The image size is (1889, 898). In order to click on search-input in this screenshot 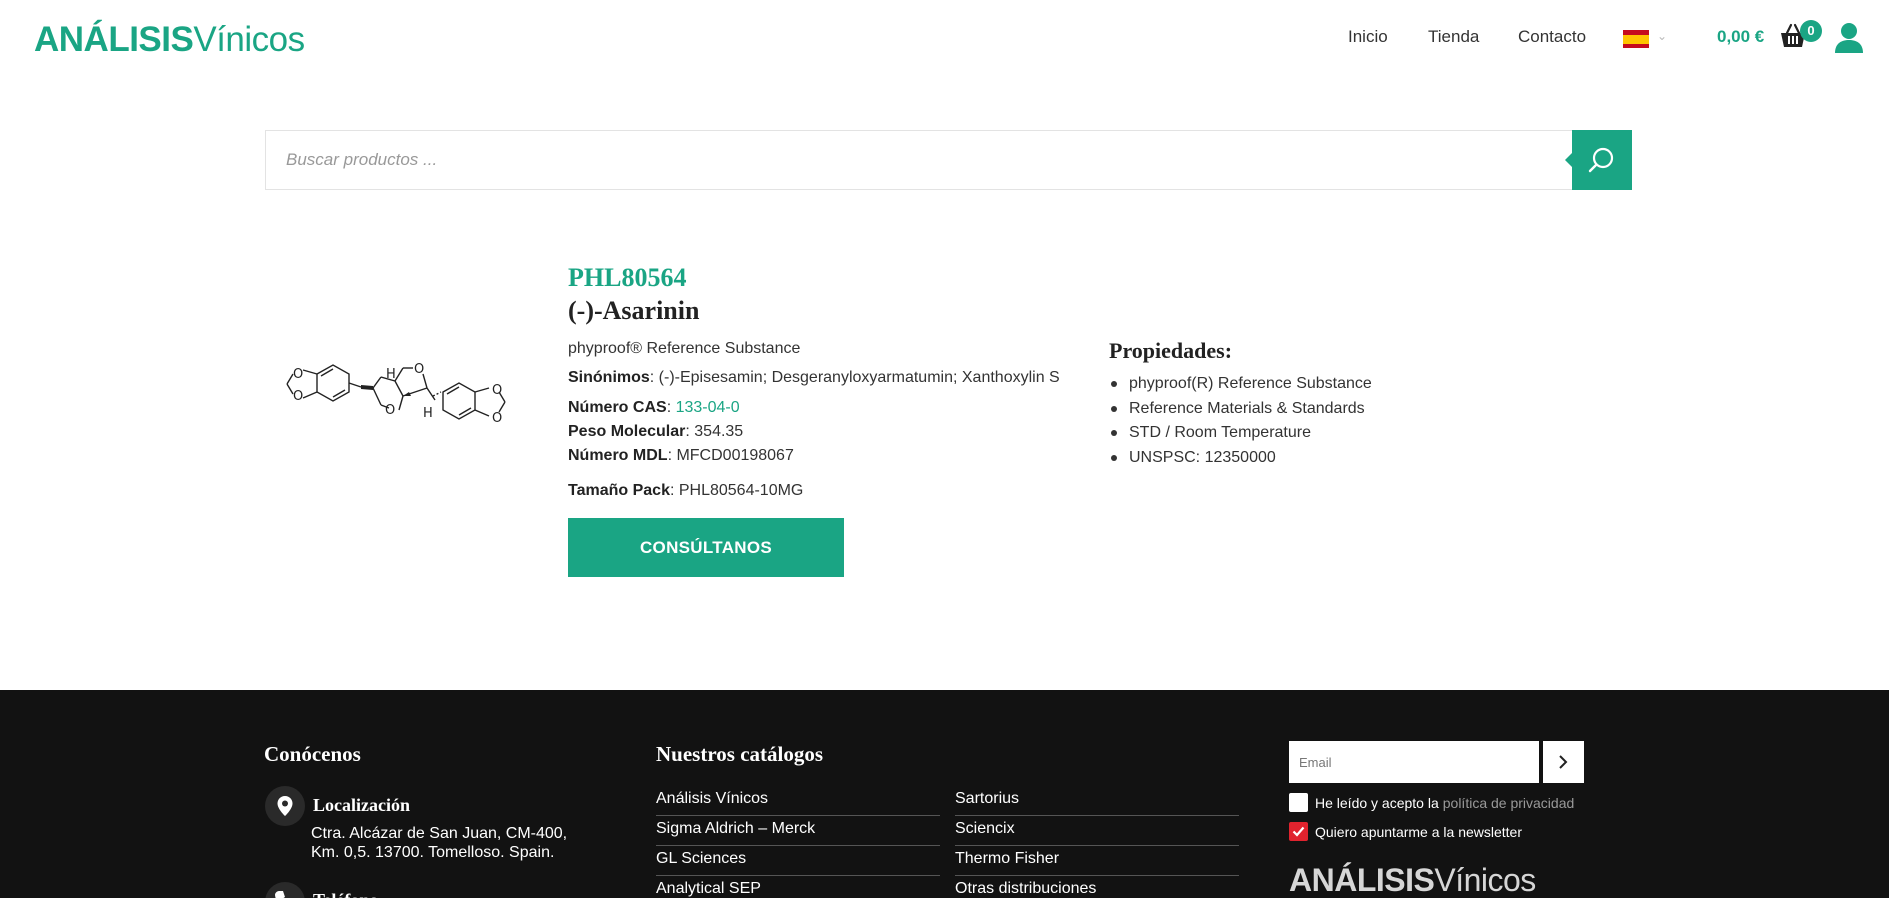, I will do `click(918, 160)`.